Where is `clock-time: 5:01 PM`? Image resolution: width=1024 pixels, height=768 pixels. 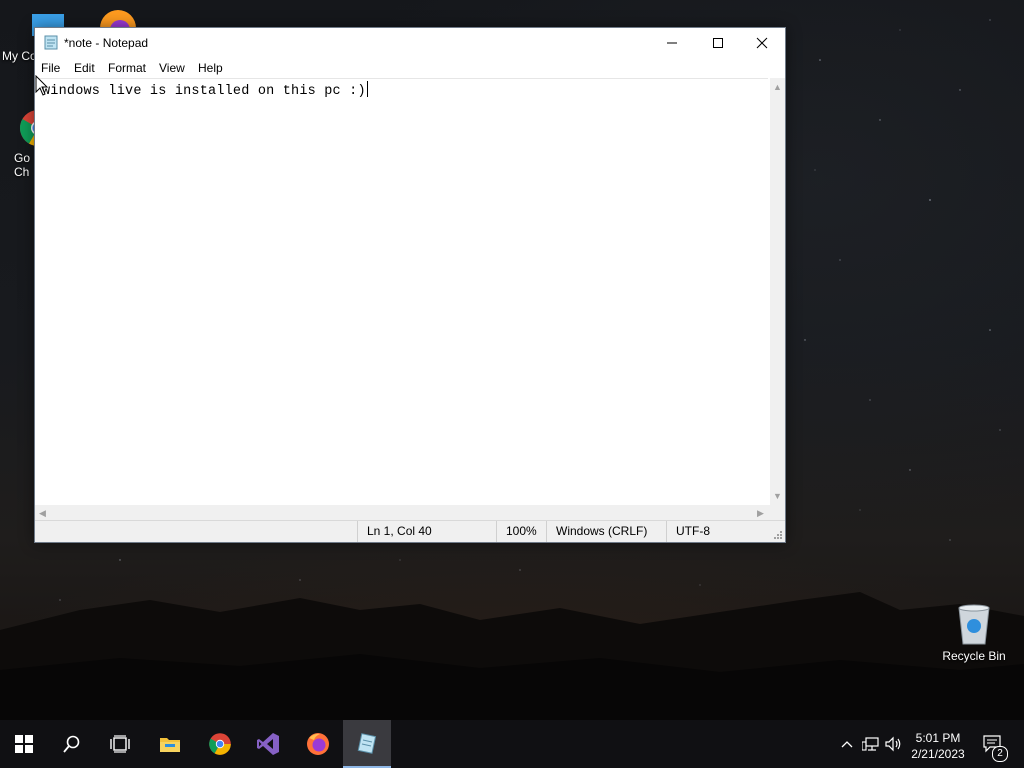 clock-time: 5:01 PM is located at coordinates (938, 738).